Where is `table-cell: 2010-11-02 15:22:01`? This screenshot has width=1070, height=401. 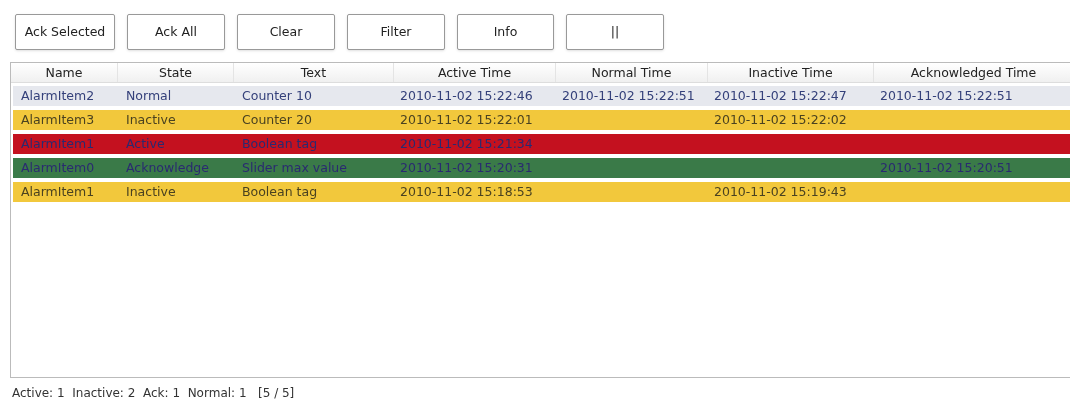
table-cell: 2010-11-02 15:22:01 is located at coordinates (466, 119).